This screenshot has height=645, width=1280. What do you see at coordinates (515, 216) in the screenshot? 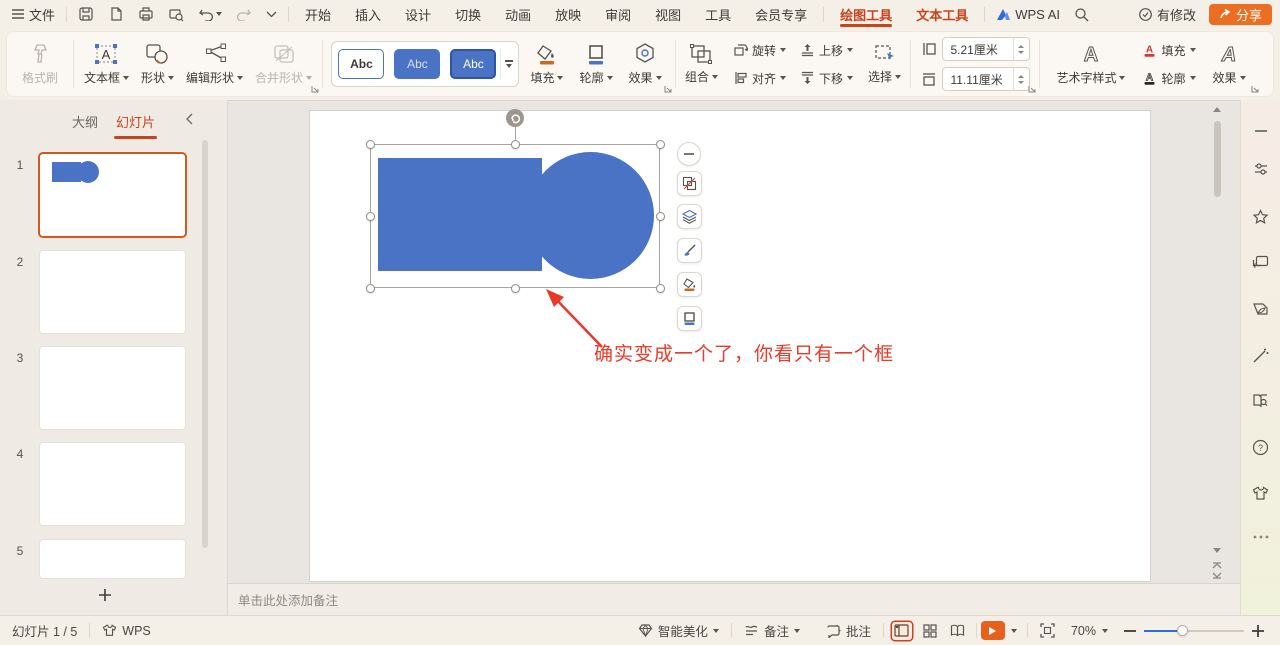
I see `selection-bounding-box` at bounding box center [515, 216].